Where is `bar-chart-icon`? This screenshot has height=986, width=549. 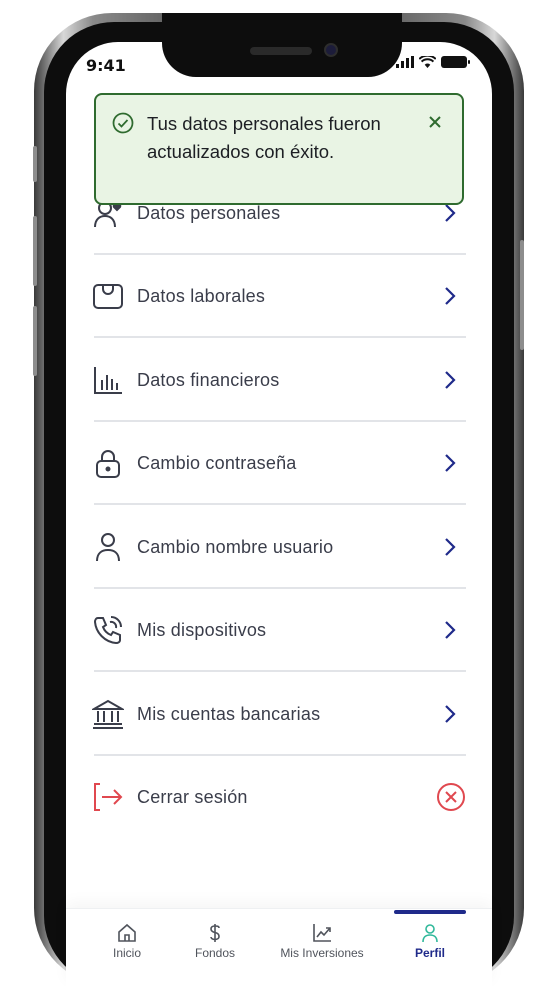 bar-chart-icon is located at coordinates (108, 380).